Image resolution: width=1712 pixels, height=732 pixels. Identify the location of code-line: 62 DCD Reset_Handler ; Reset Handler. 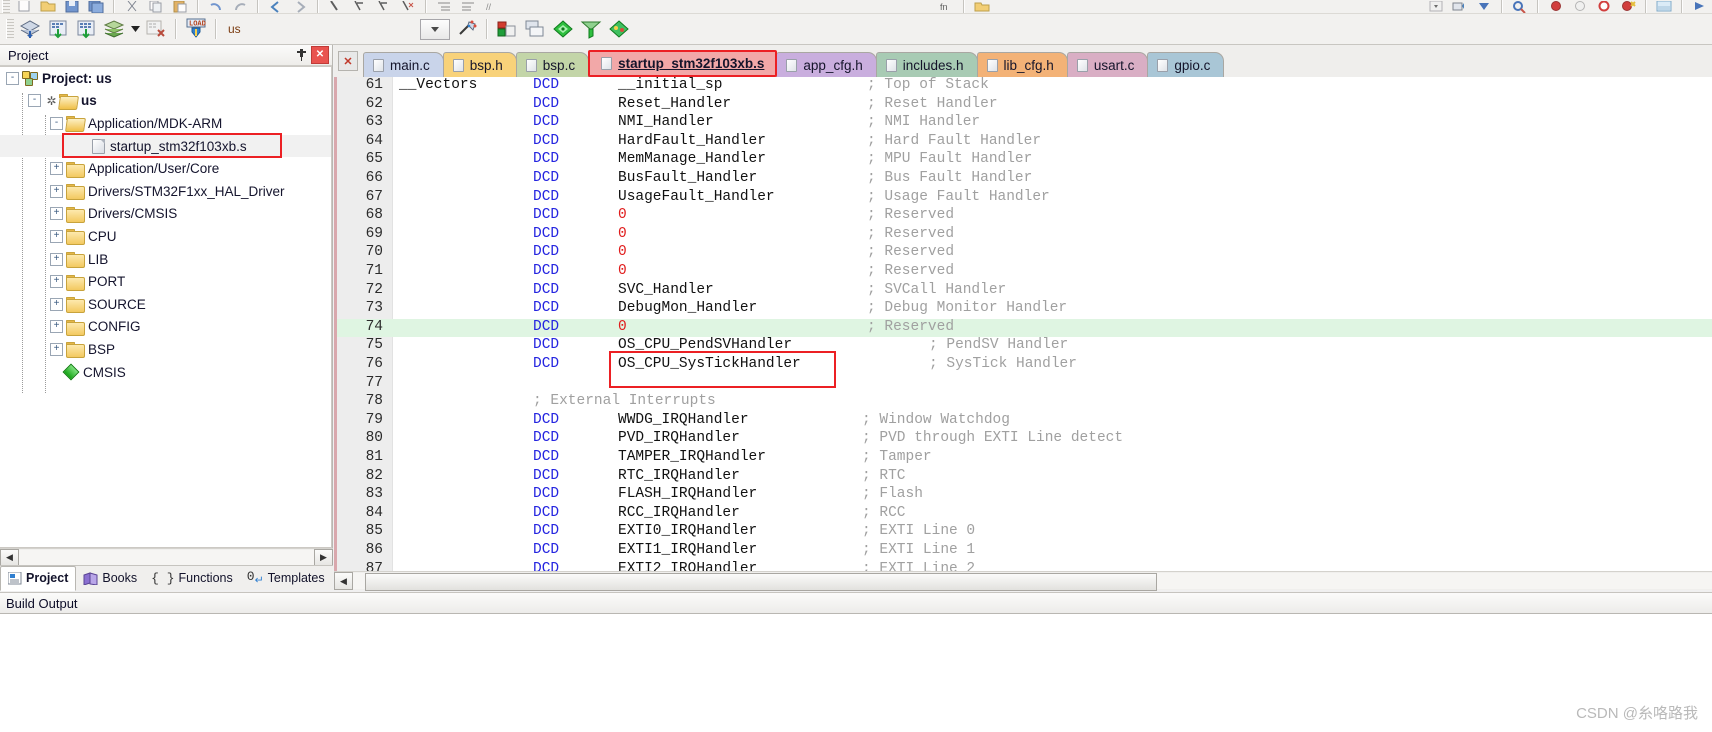
(1024, 105).